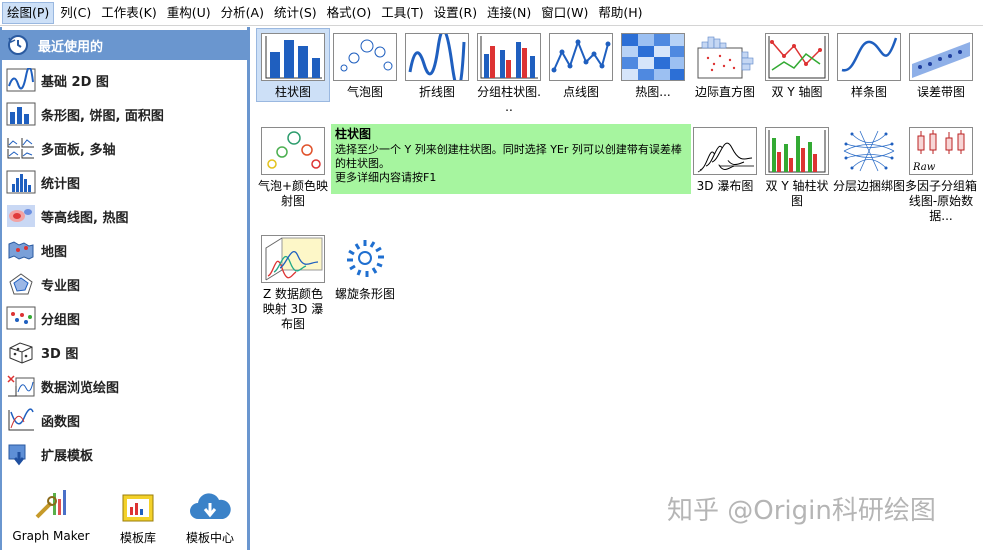  Describe the element at coordinates (51, 536) in the screenshot. I see `graph-maker-label: Graph Maker` at that location.